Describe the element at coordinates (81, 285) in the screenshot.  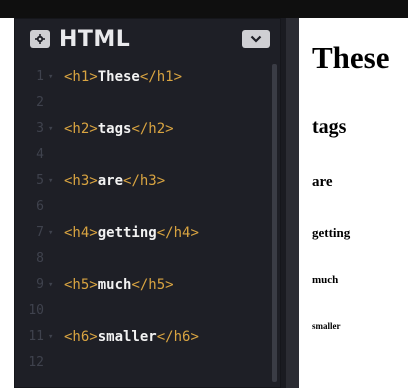
I see `open-tag: <h5>` at that location.